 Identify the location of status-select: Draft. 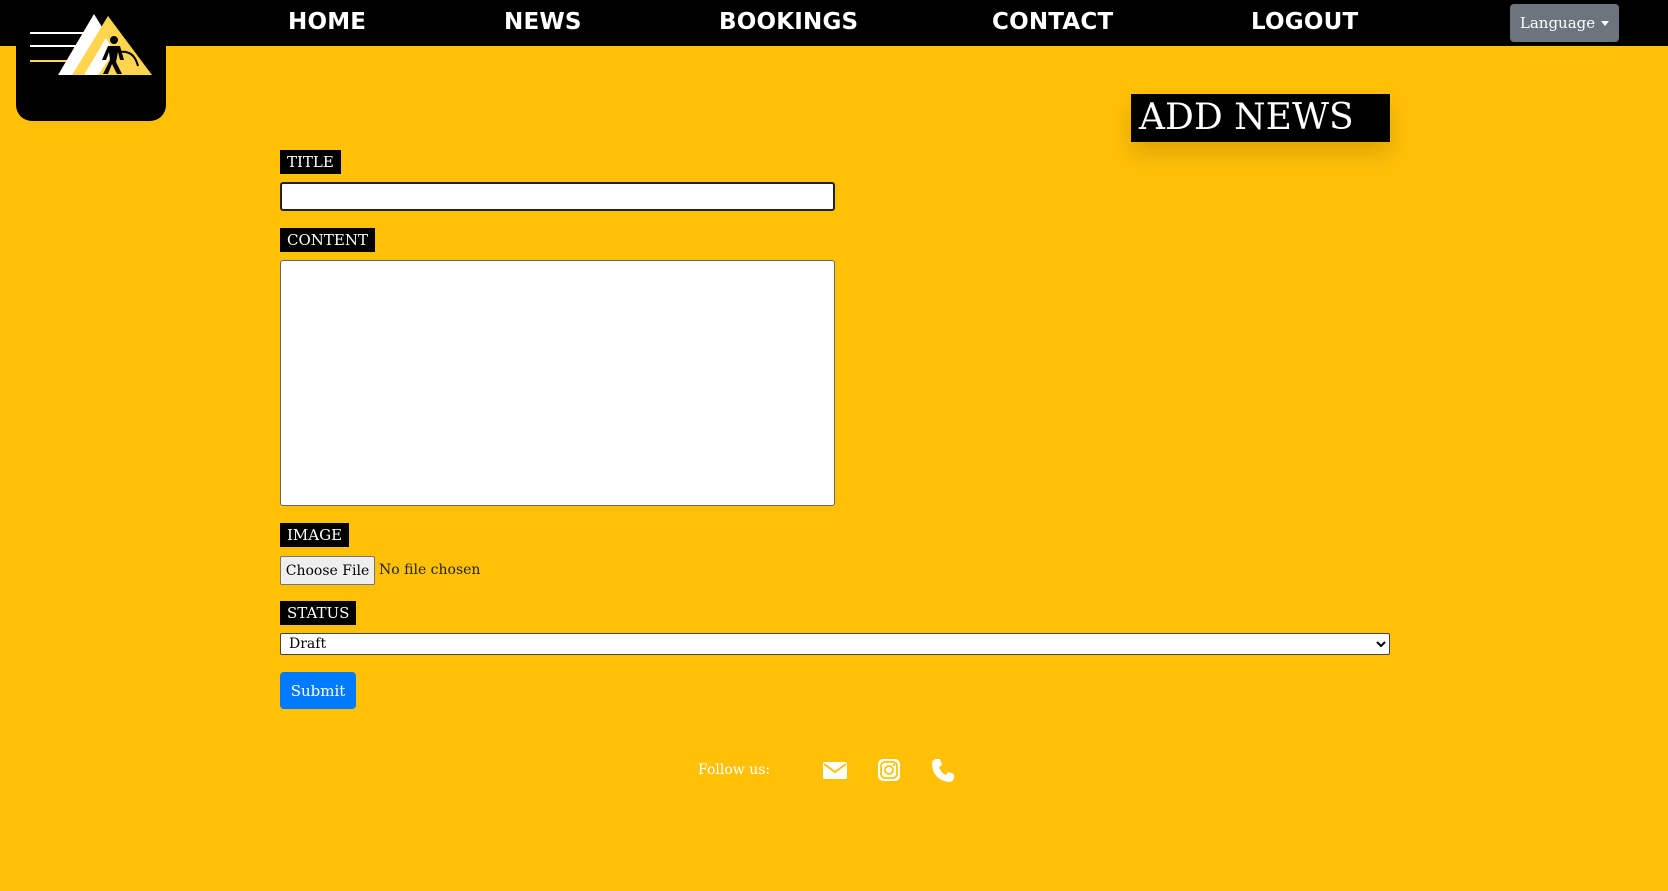
(835, 644).